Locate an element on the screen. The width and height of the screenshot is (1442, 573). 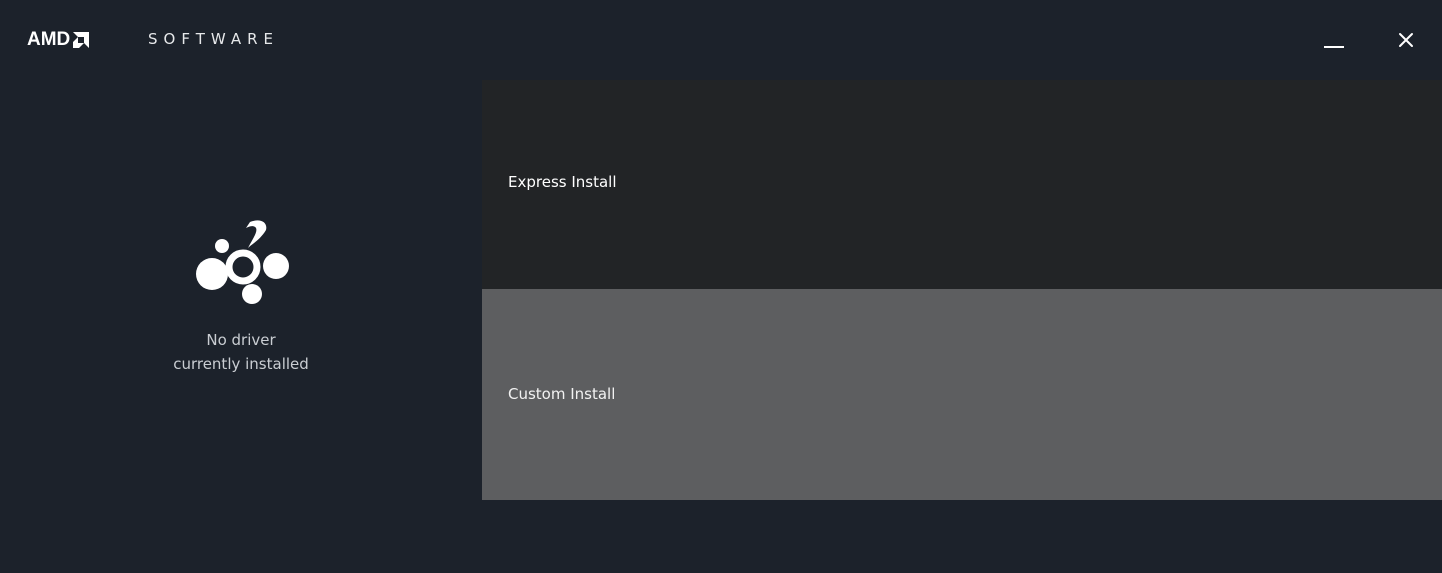
status-line-1: No driver is located at coordinates (241, 340).